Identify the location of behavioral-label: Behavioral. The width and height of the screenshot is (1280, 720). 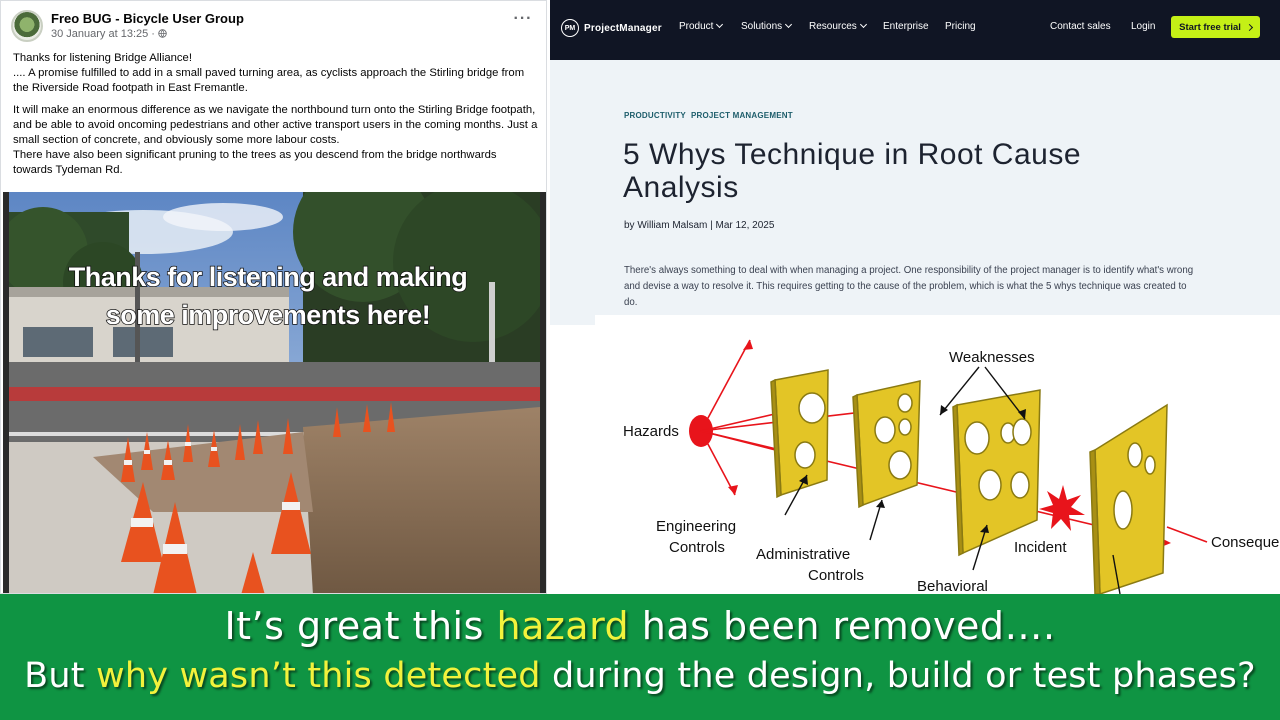
(952, 586).